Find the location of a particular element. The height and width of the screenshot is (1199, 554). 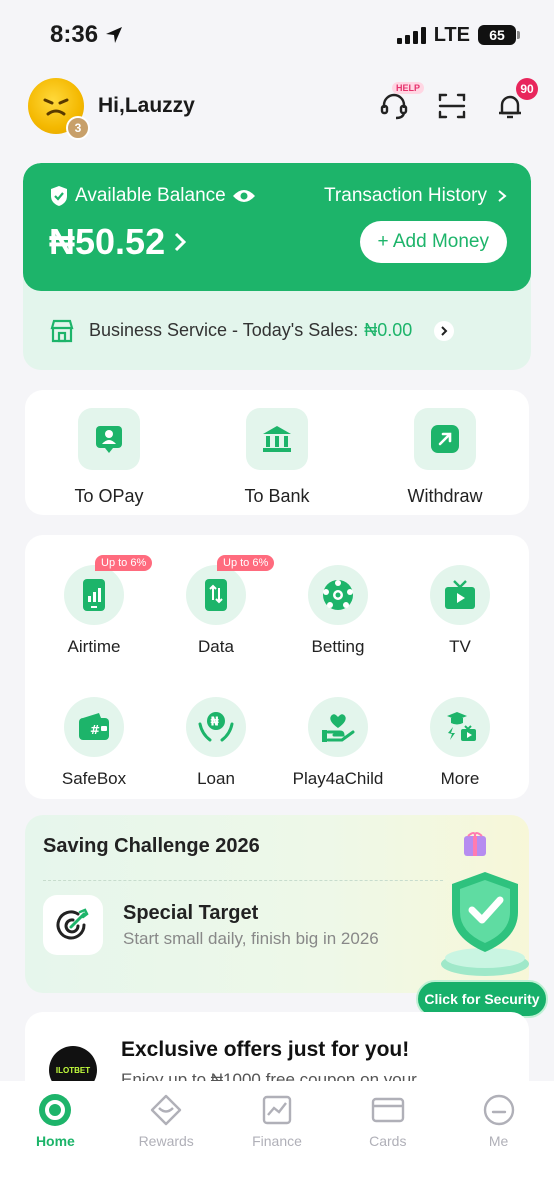

profile-icon is located at coordinates (499, 1110).